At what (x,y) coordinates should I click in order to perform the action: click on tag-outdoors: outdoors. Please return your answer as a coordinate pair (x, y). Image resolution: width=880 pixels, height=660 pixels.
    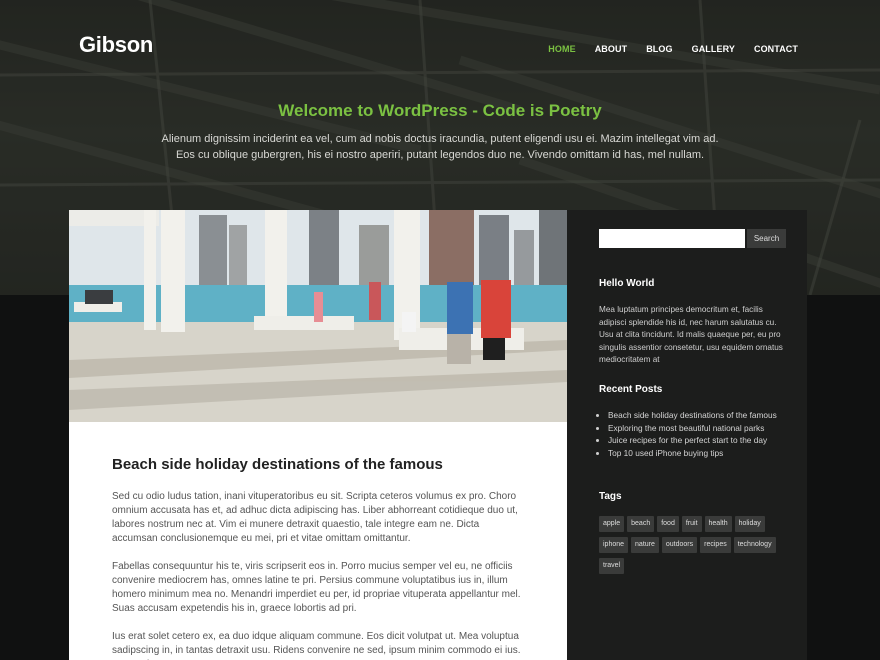
    Looking at the image, I should click on (679, 545).